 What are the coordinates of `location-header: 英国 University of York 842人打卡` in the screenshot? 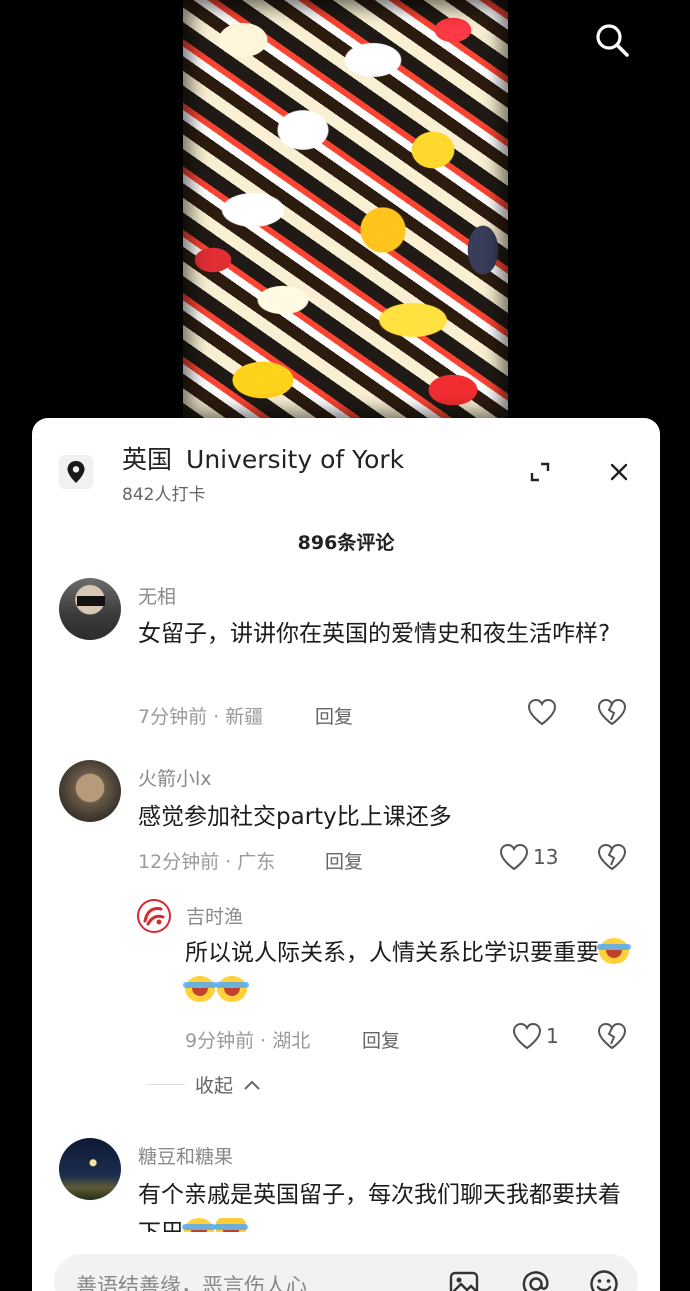 It's located at (346, 468).